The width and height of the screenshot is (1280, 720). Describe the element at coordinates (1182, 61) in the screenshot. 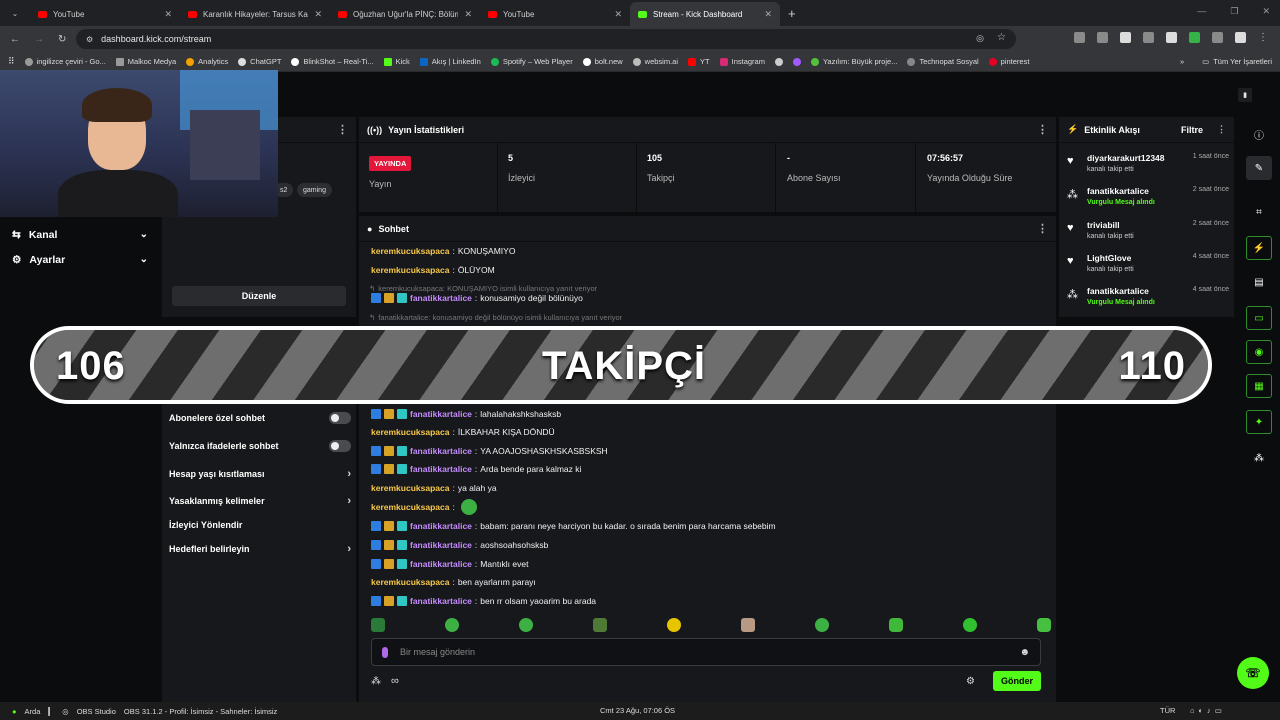

I see `overflow-chevron-icon: »` at that location.